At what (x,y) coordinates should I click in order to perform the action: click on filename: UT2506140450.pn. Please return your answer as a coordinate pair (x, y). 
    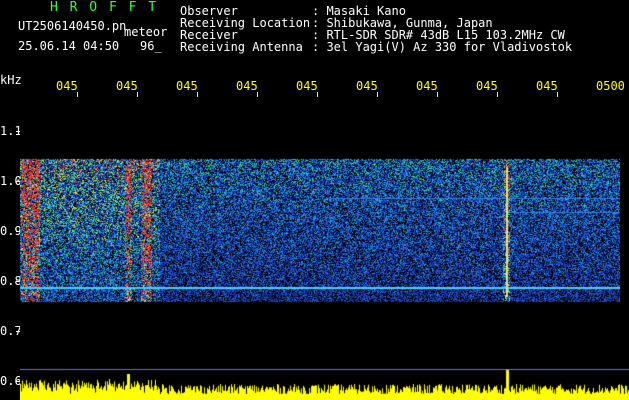
    Looking at the image, I should click on (72, 26).